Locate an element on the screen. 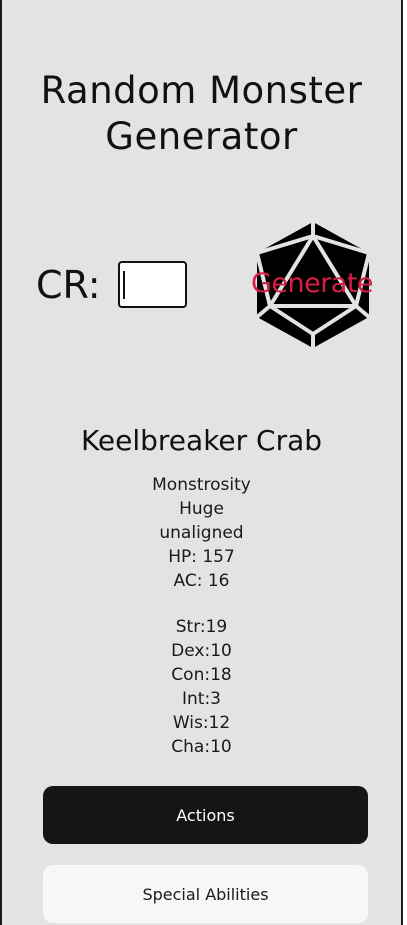  special-abilities-button: Special Abilities is located at coordinates (205, 894).